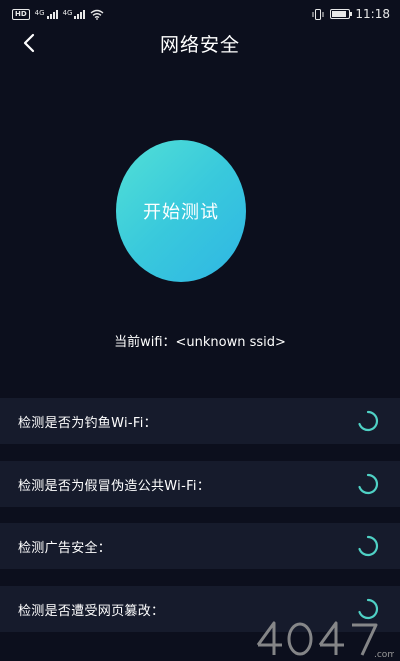 This screenshot has width=400, height=661. What do you see at coordinates (67, 13) in the screenshot?
I see `sim2-network-tag: 4G` at bounding box center [67, 13].